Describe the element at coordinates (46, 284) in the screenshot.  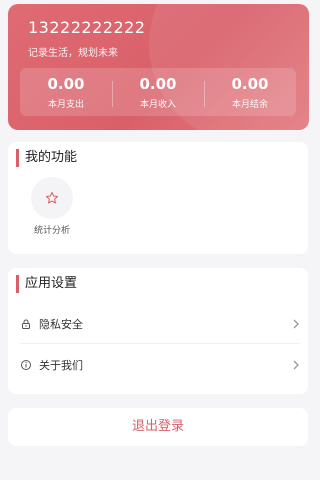
I see `settings-title: 应用设置` at that location.